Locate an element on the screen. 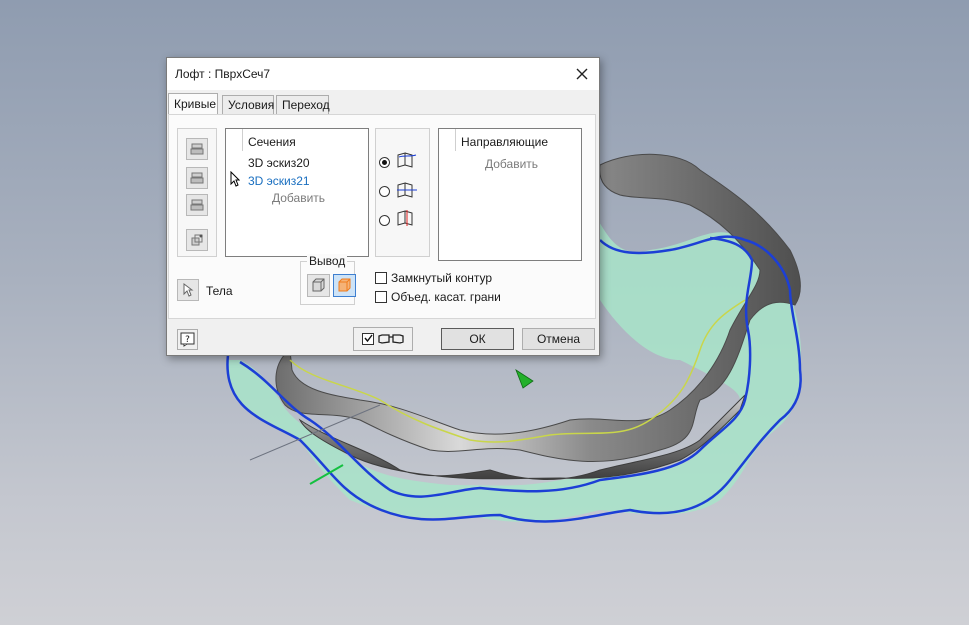 This screenshot has width=969, height=625. output-group: Вывод is located at coordinates (328, 279).